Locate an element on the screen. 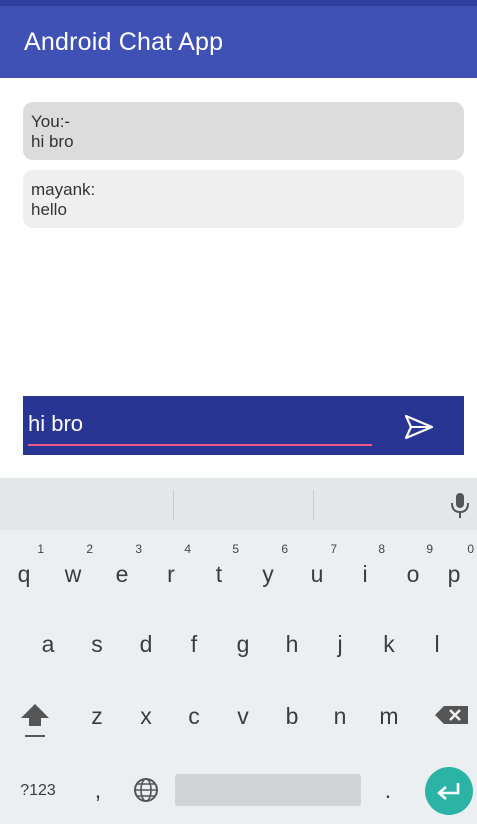 Image resolution: width=477 pixels, height=834 pixels. key-o: 9o is located at coordinates (413, 571).